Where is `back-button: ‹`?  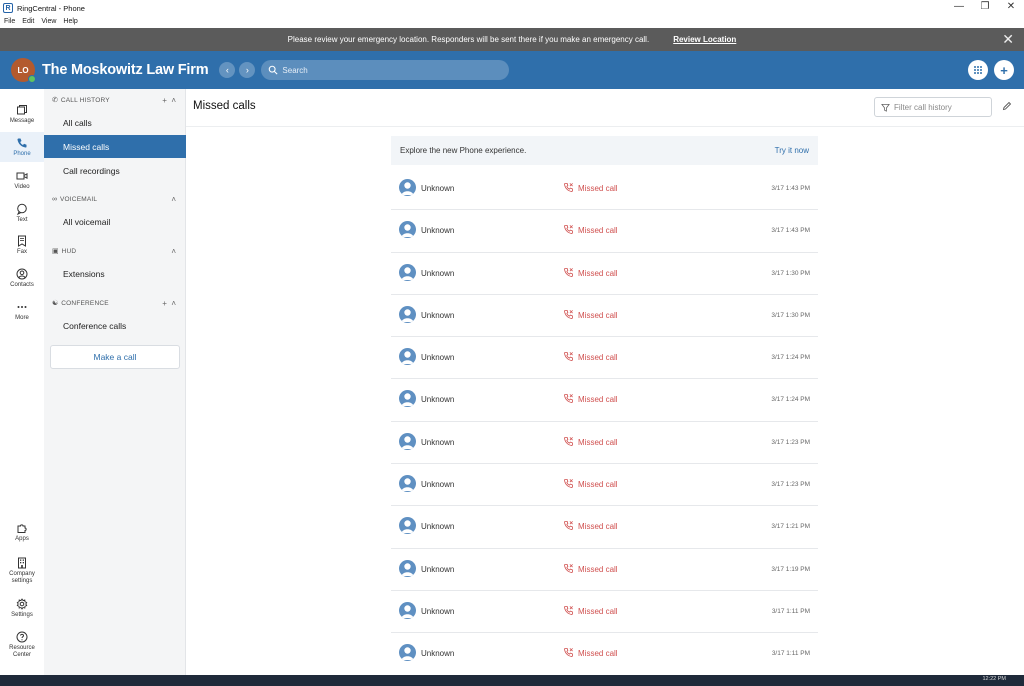
back-button: ‹ is located at coordinates (227, 70).